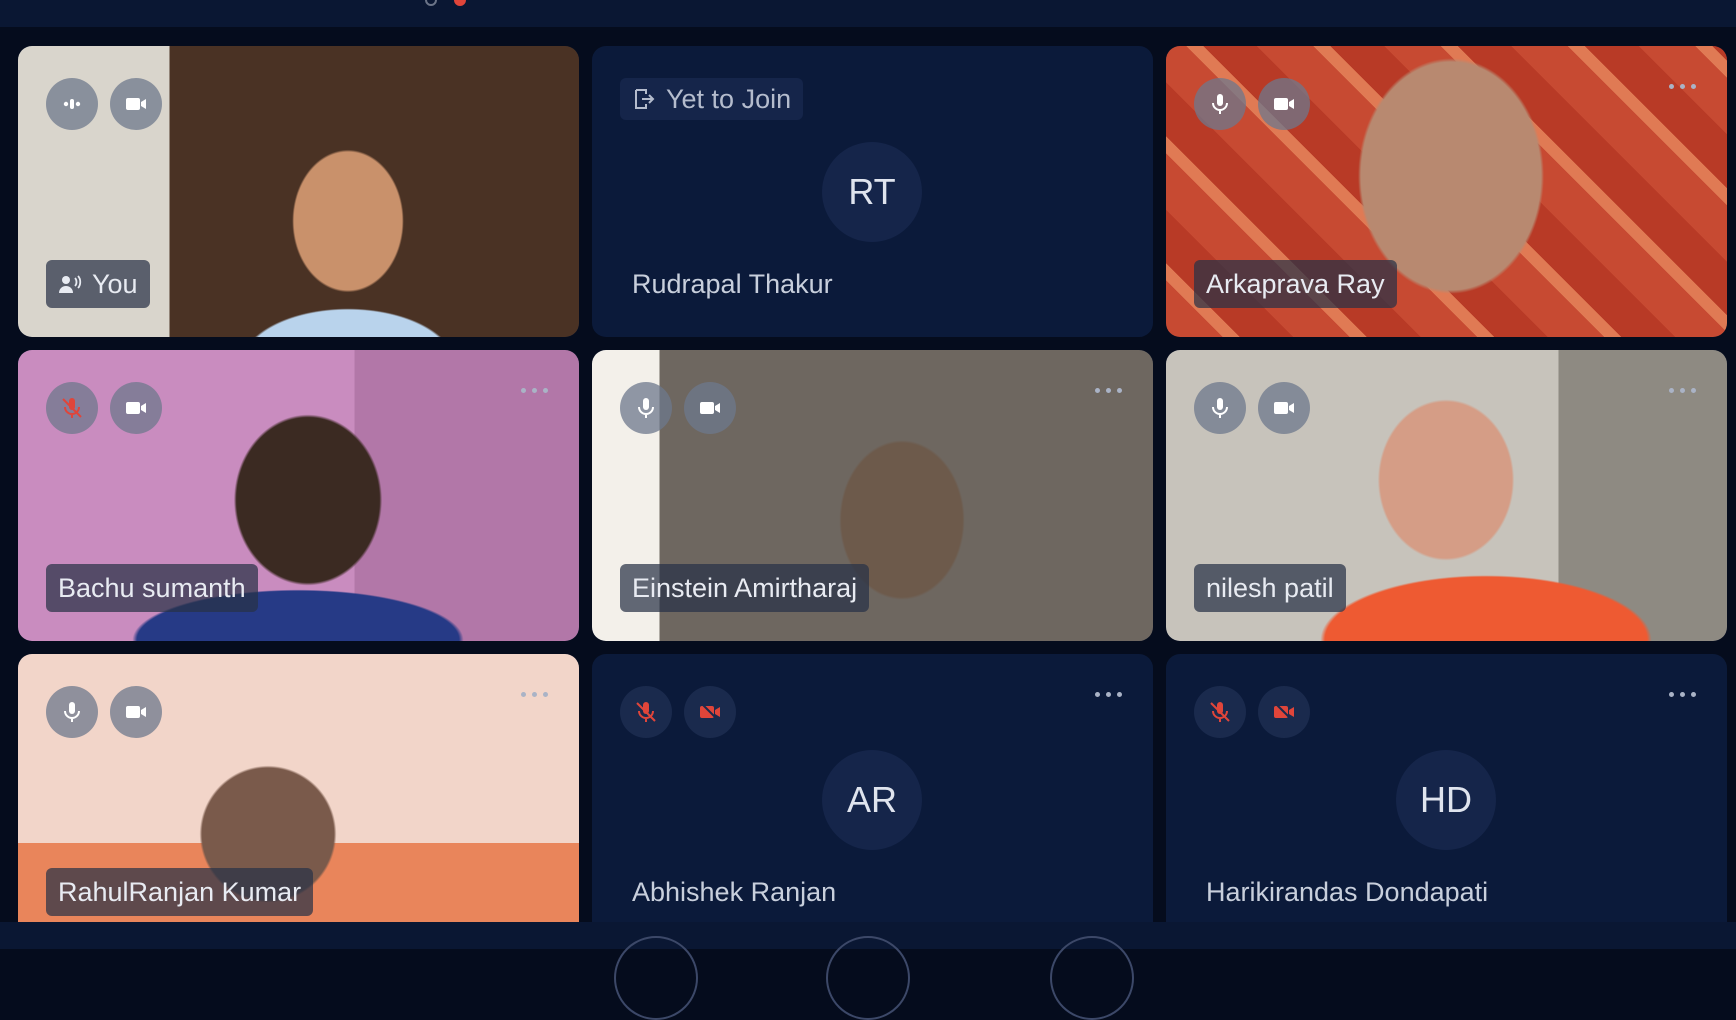 This screenshot has height=1020, width=1736. I want to click on participant-name: Rudrapal Thakur, so click(732, 283).